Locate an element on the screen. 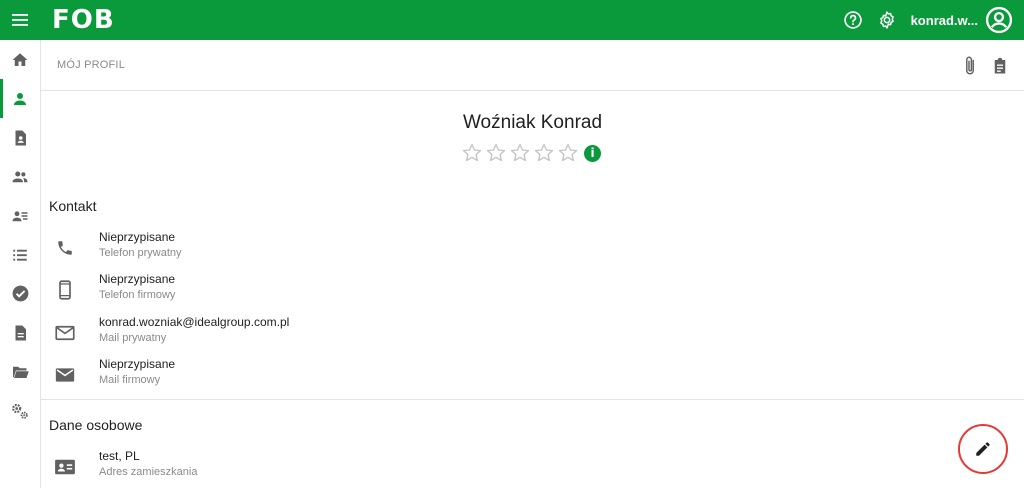  sidebar-item-document-person is located at coordinates (20, 137).